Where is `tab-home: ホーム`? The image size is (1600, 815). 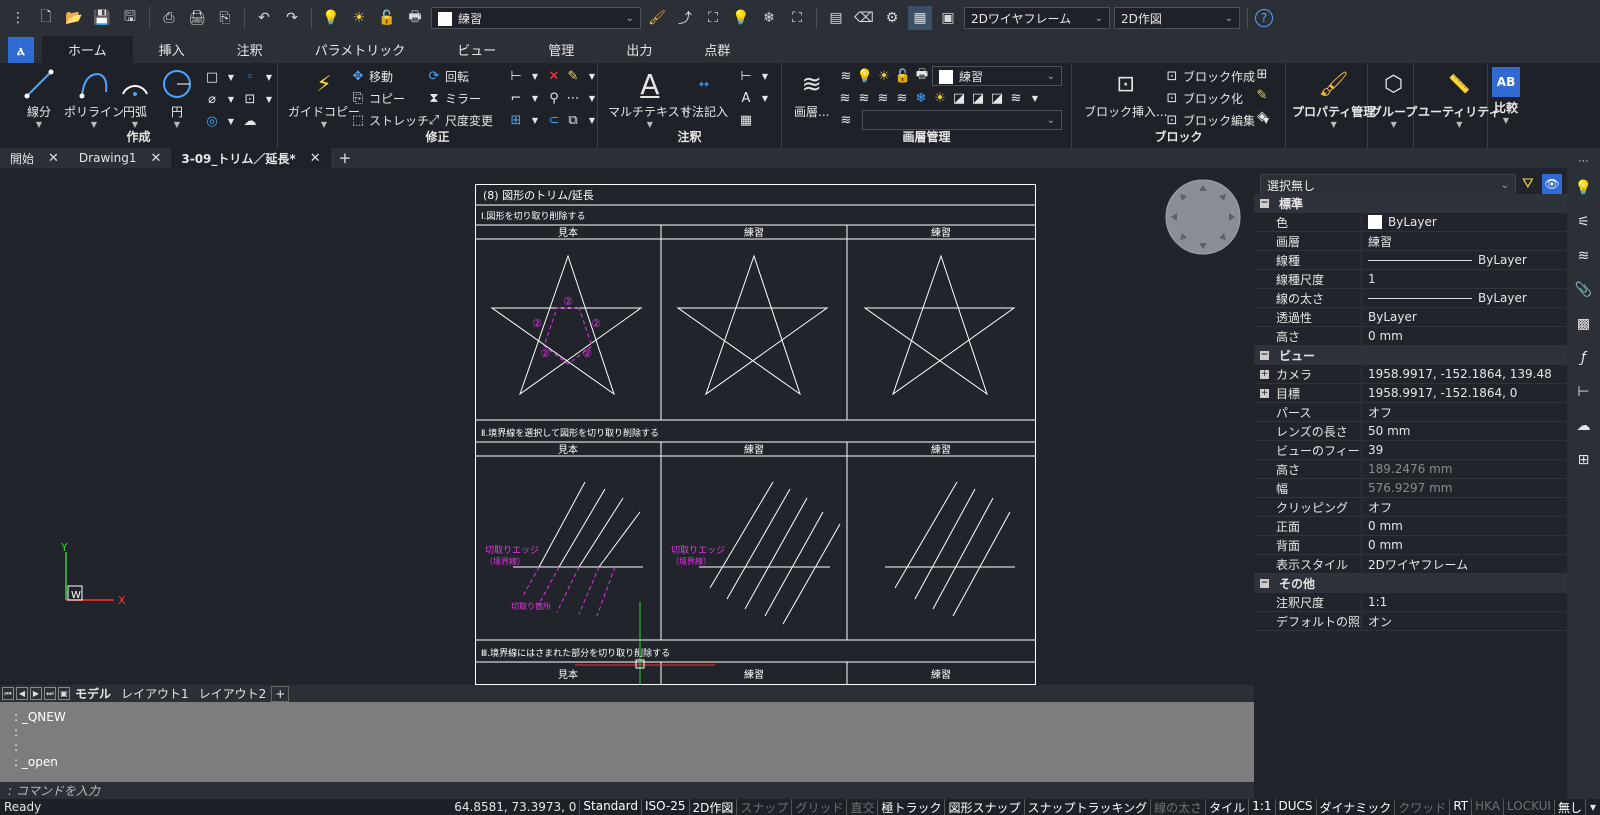 tab-home: ホーム is located at coordinates (87, 49).